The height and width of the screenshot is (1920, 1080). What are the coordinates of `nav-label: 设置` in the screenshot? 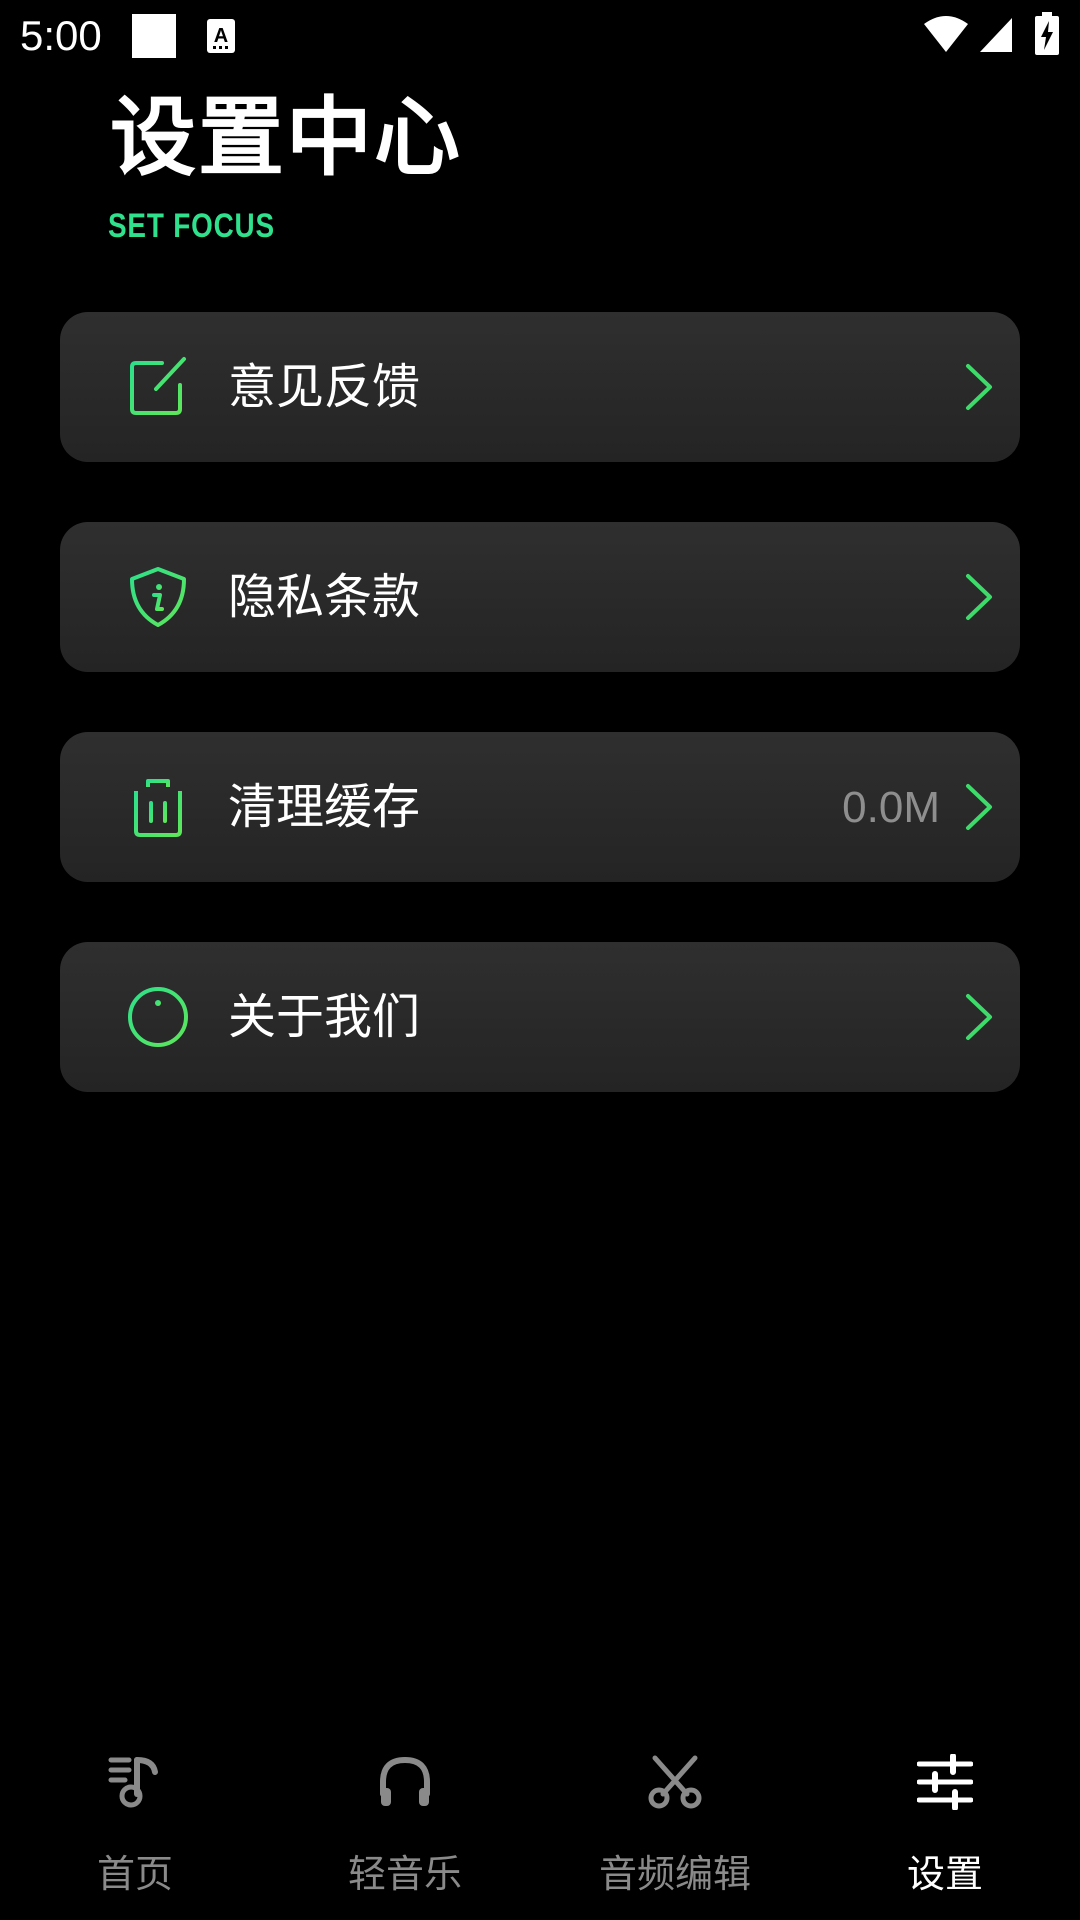 It's located at (944, 1874).